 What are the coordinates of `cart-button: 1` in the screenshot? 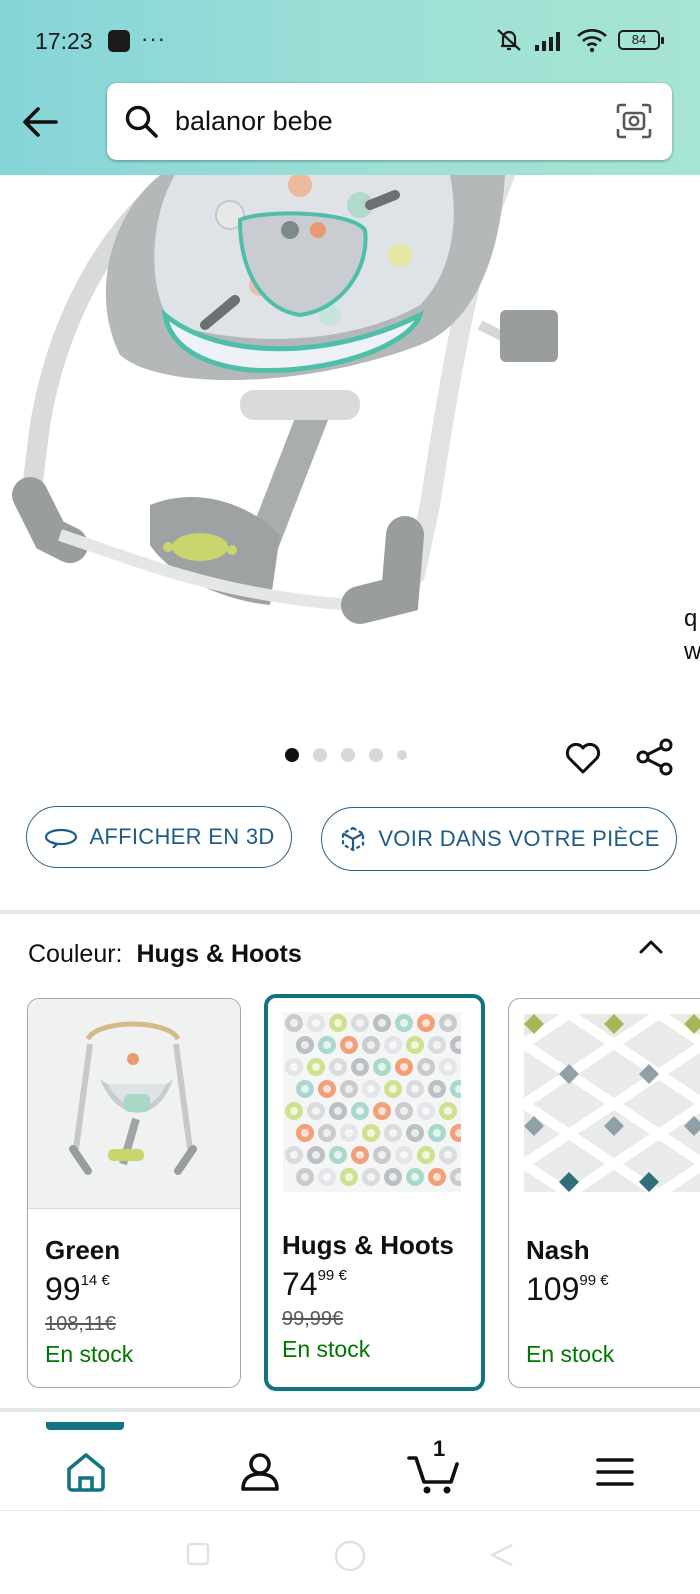 It's located at (435, 1469).